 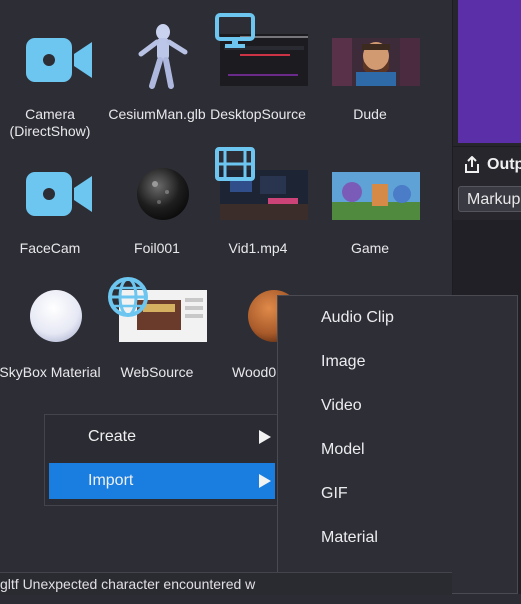 I want to click on asset-label: Dude, so click(x=370, y=114).